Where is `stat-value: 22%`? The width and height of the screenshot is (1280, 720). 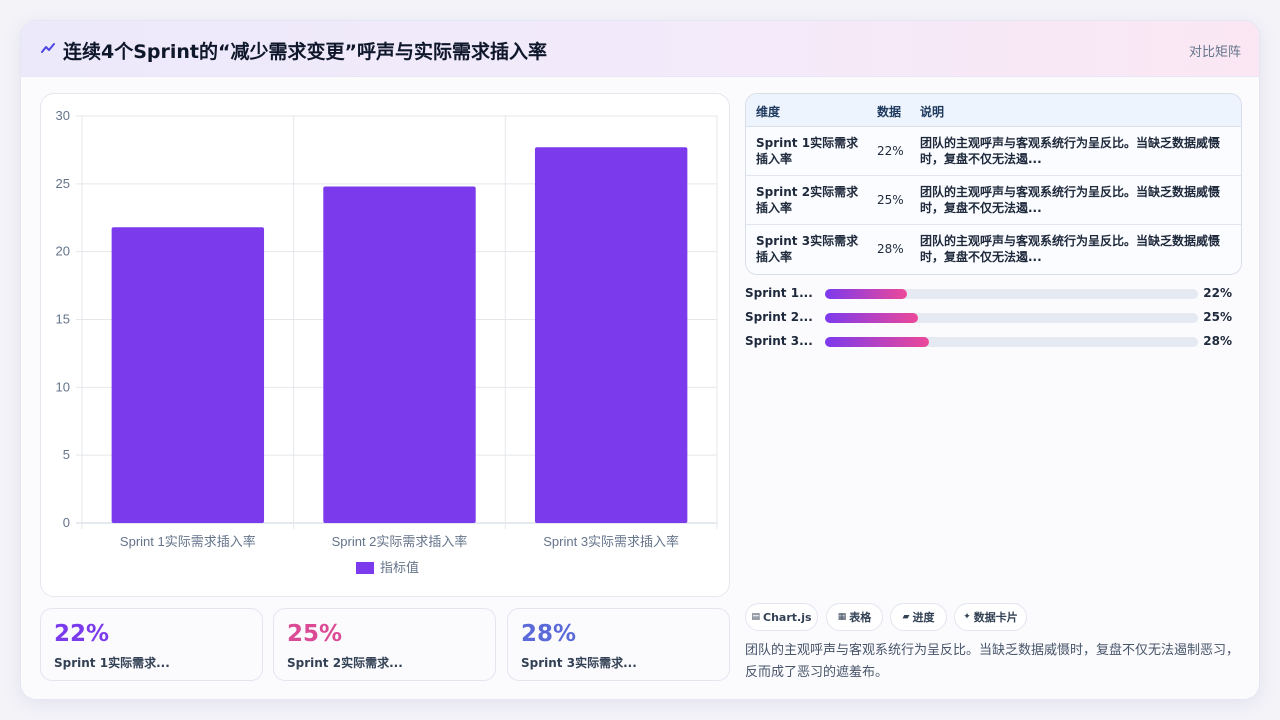 stat-value: 22% is located at coordinates (82, 634).